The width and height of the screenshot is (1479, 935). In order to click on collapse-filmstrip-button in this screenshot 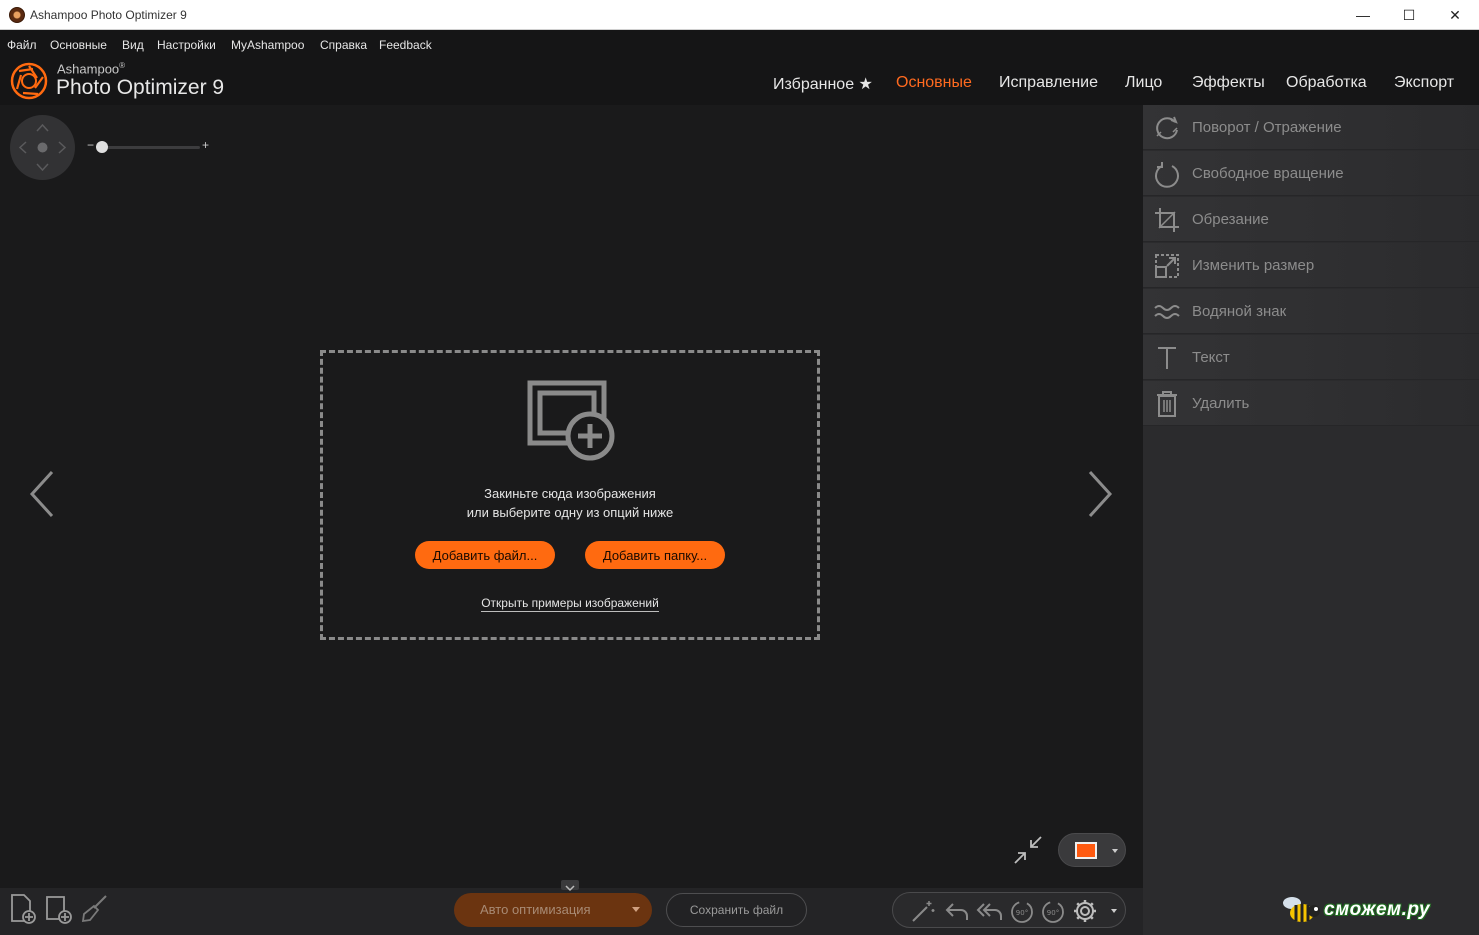, I will do `click(570, 886)`.